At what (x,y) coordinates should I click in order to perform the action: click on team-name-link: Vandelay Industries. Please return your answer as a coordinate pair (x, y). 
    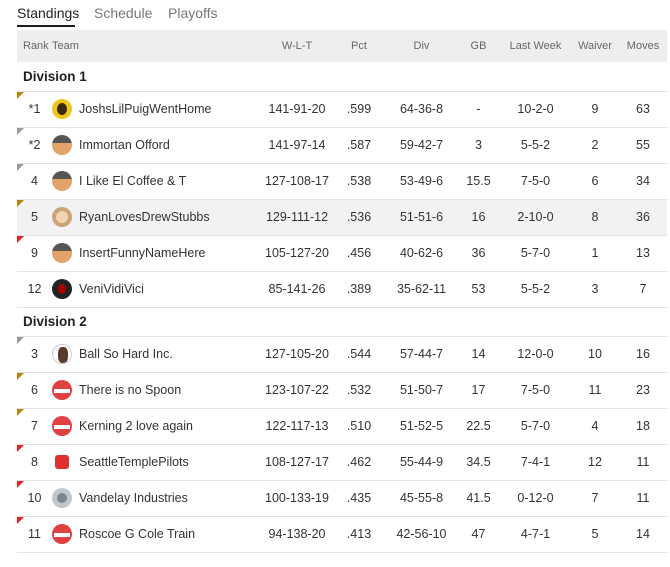
    Looking at the image, I should click on (133, 498).